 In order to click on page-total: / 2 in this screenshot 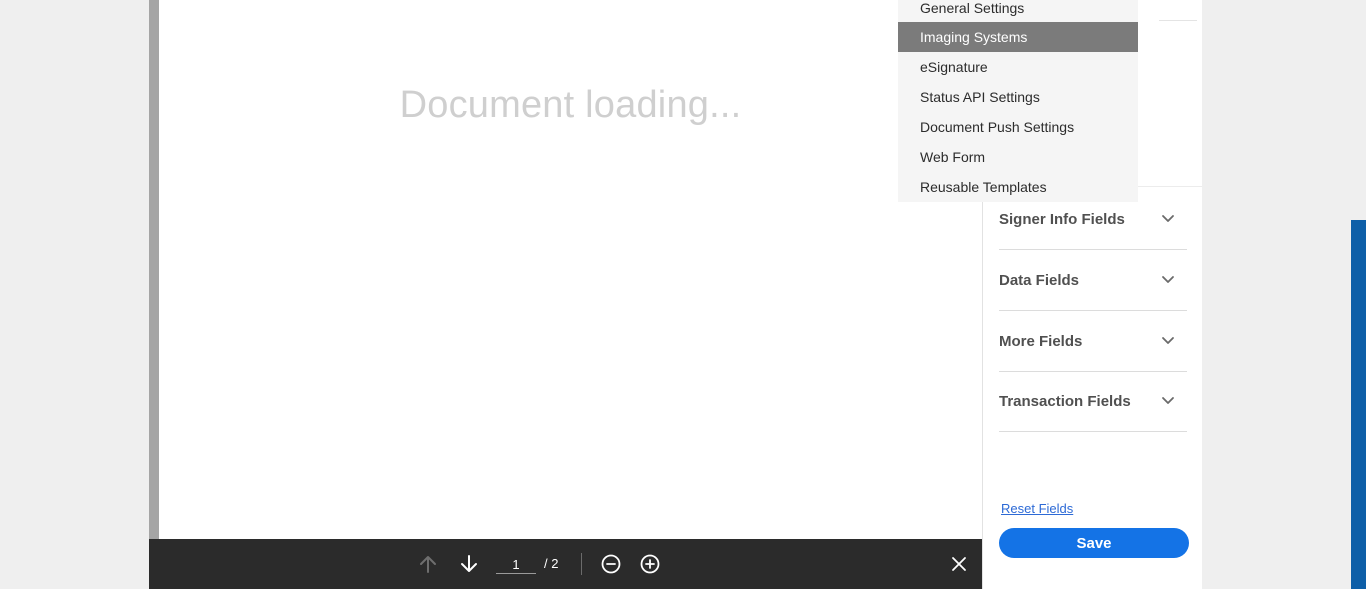, I will do `click(551, 563)`.